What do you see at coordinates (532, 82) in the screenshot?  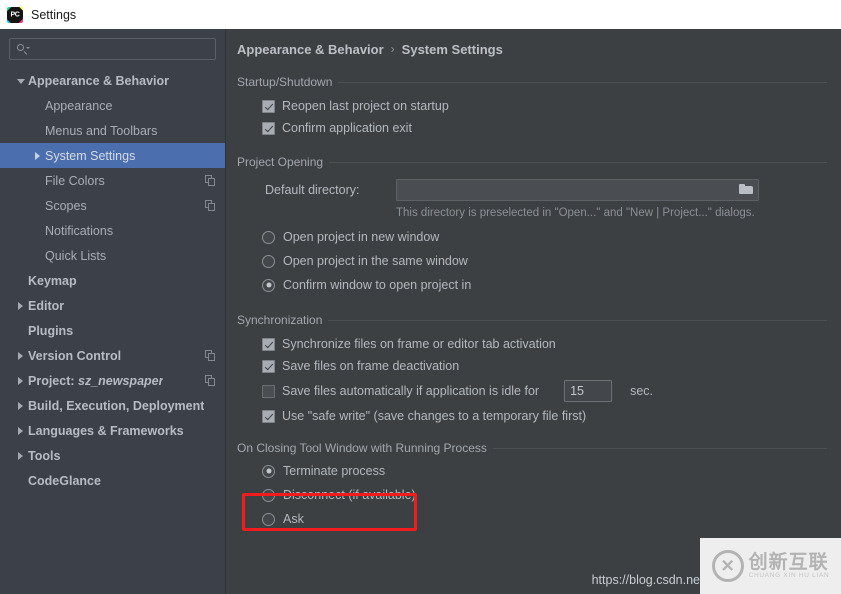 I see `group-header: Startup/Shutdown` at bounding box center [532, 82].